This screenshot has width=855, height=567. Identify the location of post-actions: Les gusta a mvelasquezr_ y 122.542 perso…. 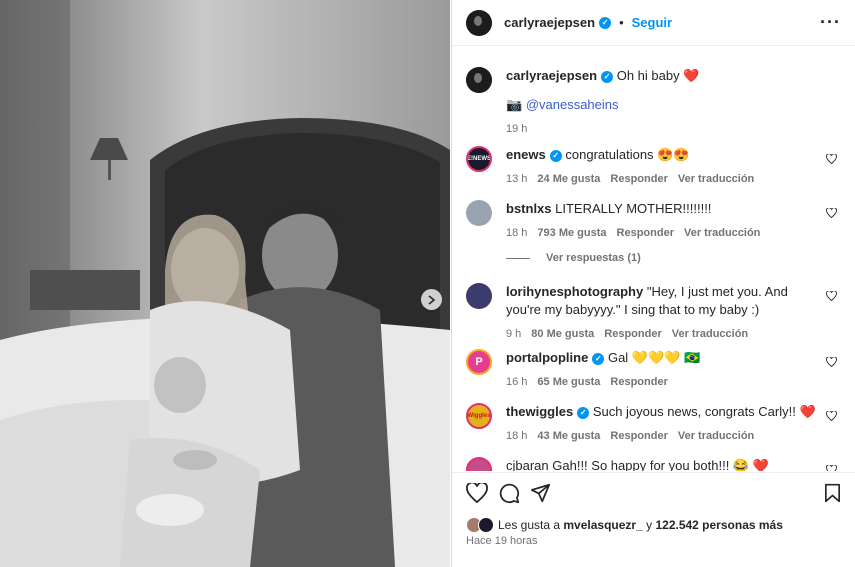
(653, 519).